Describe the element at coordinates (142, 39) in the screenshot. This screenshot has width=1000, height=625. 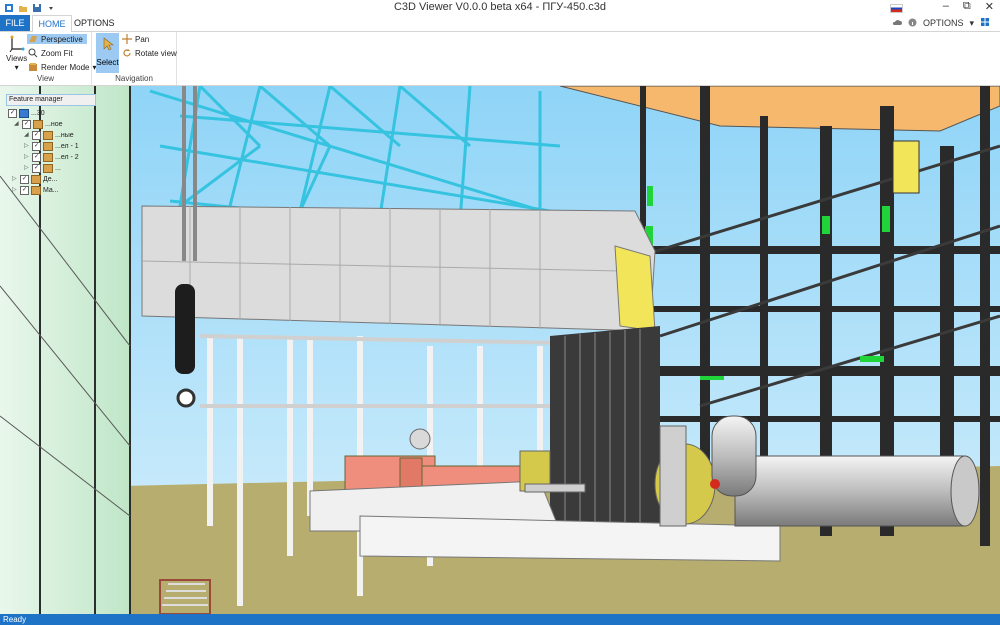
I see `pan-label: Pan` at that location.